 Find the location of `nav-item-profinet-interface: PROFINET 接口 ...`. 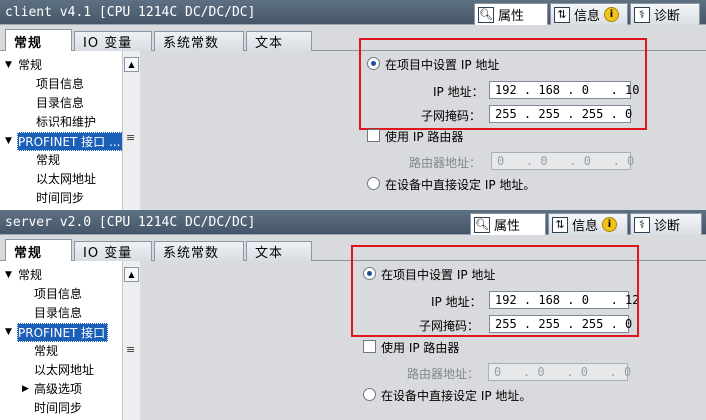

nav-item-profinet-interface: PROFINET 接口 ... is located at coordinates (69, 141).